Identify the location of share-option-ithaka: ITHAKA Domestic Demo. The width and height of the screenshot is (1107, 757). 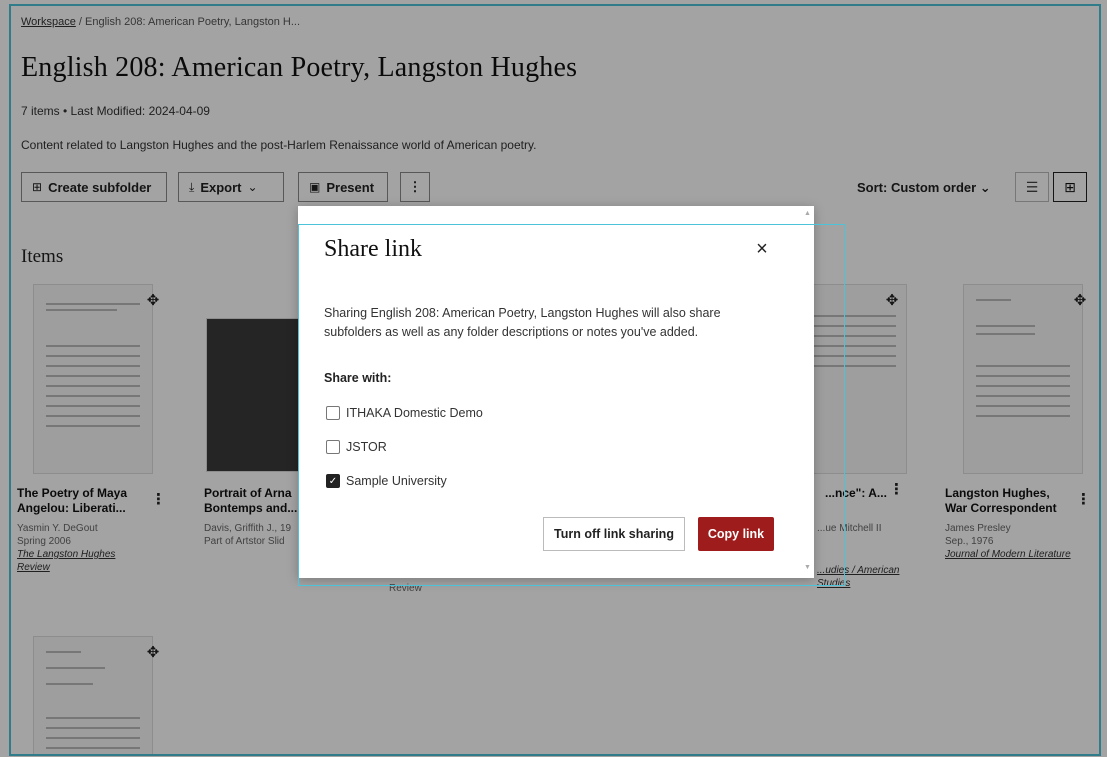
(404, 413).